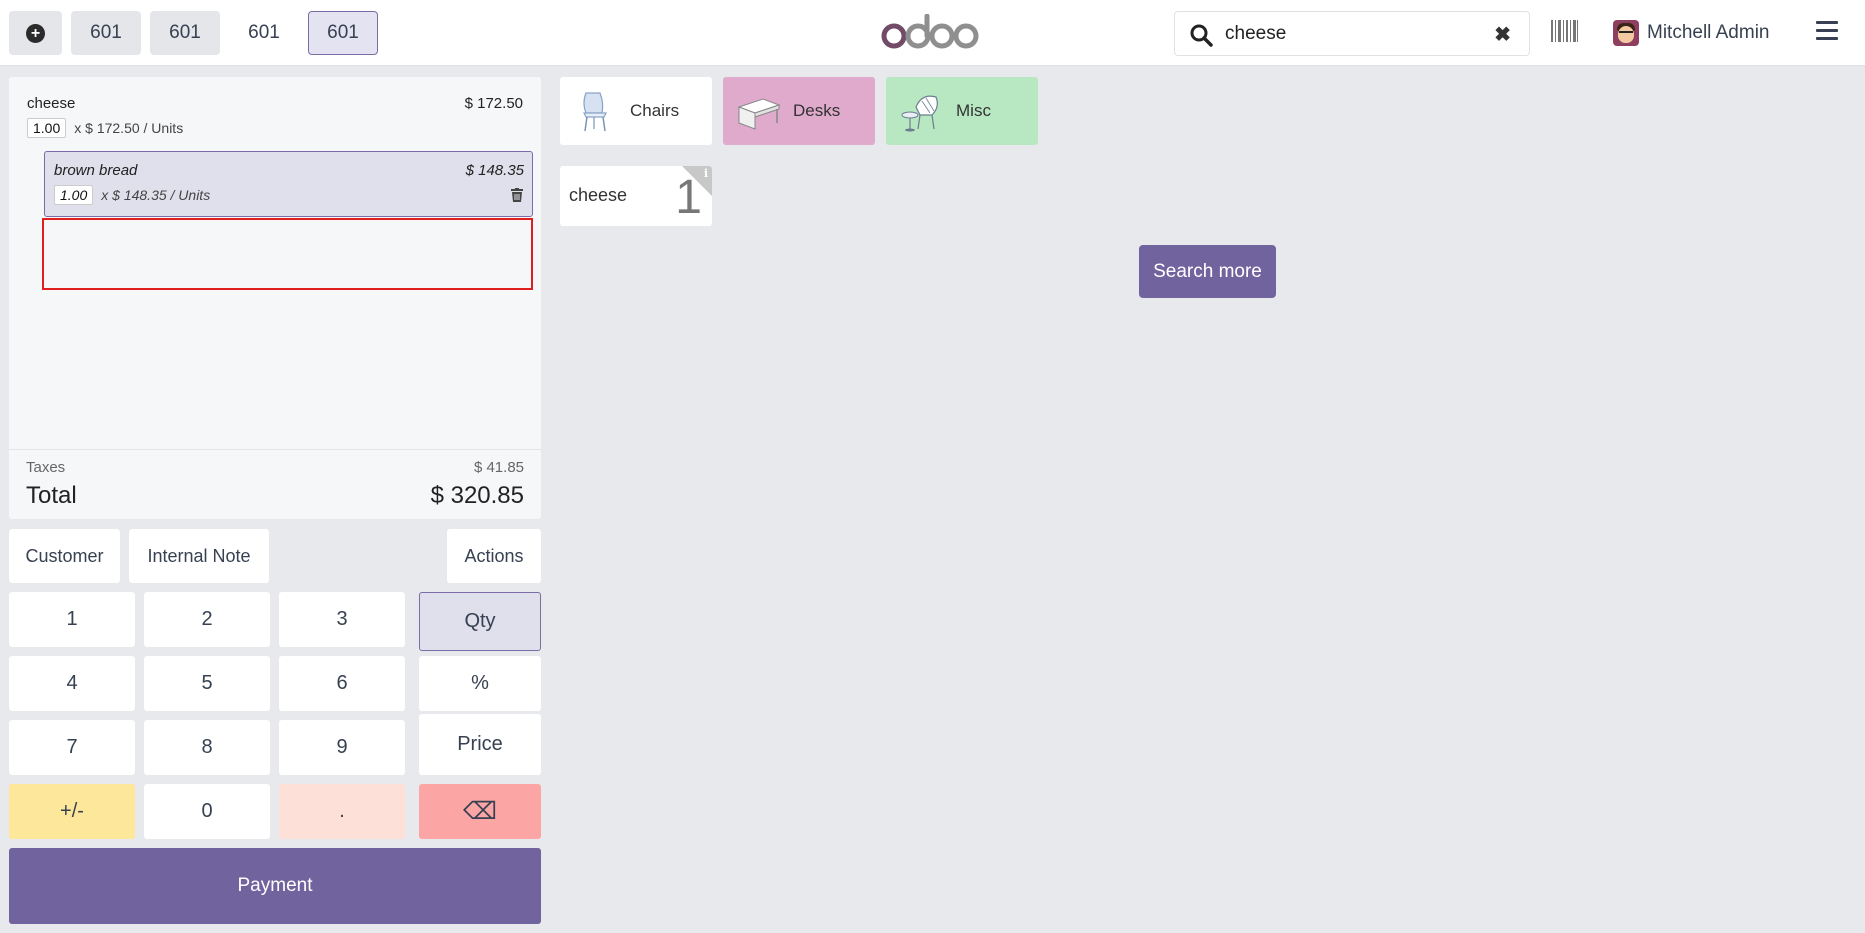 The height and width of the screenshot is (933, 1865). I want to click on user-menu: Mitchell Admin, so click(1691, 33).